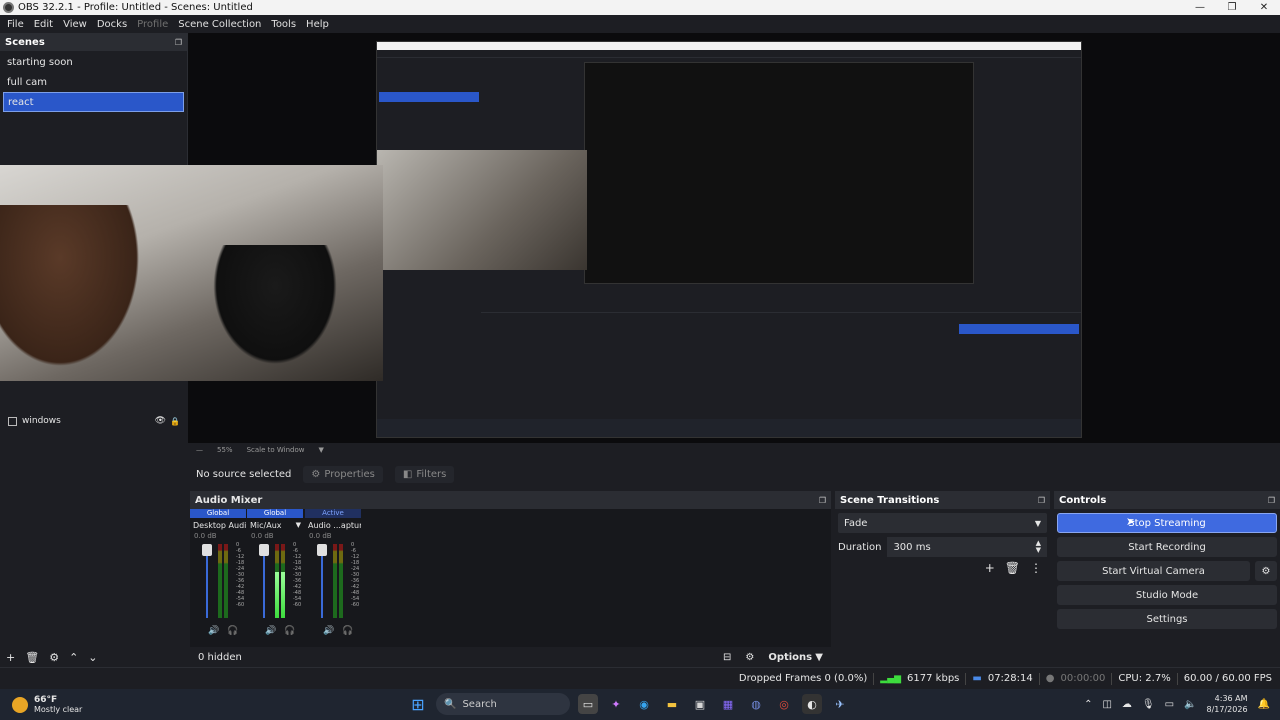 Image resolution: width=1280 pixels, height=720 pixels. Describe the element at coordinates (218, 525) in the screenshot. I see `channel-name: Desktop Audio▼` at that location.